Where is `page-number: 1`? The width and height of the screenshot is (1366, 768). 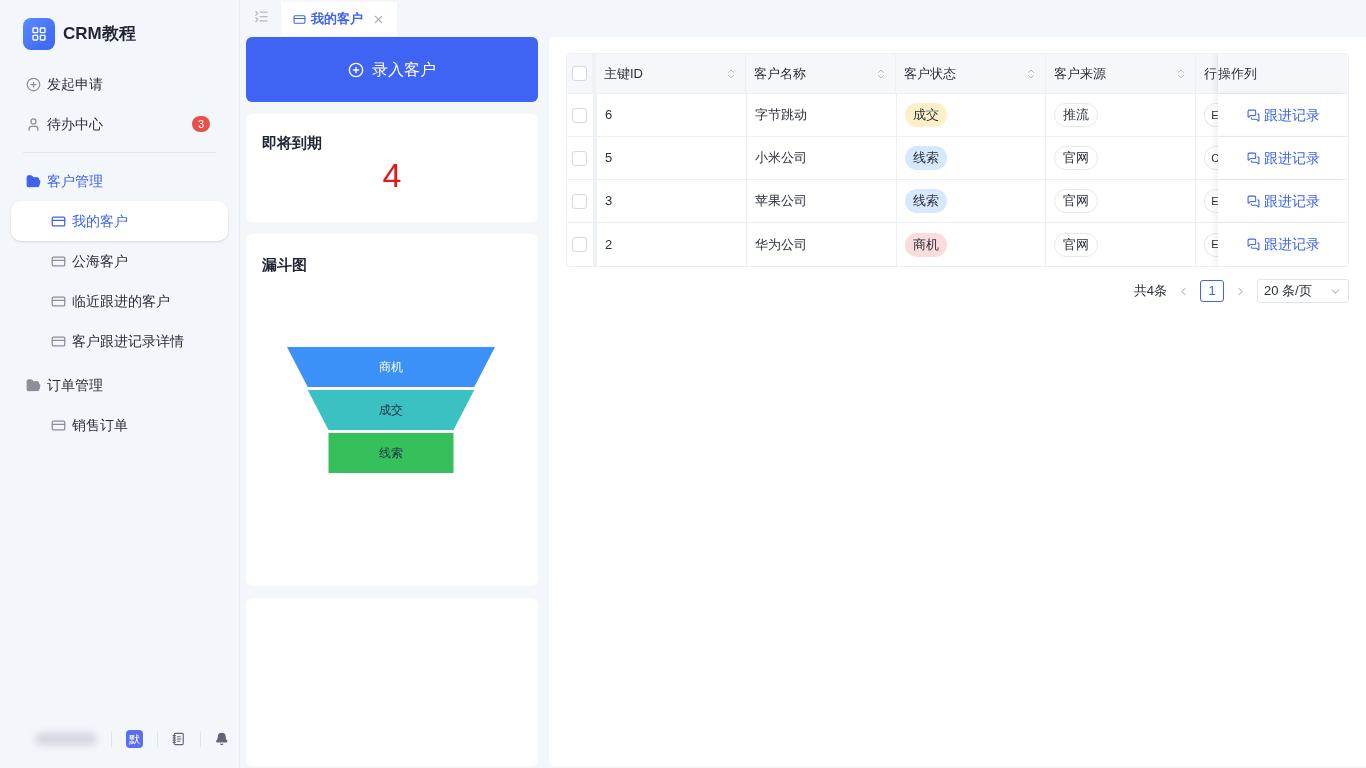 page-number: 1 is located at coordinates (1212, 291).